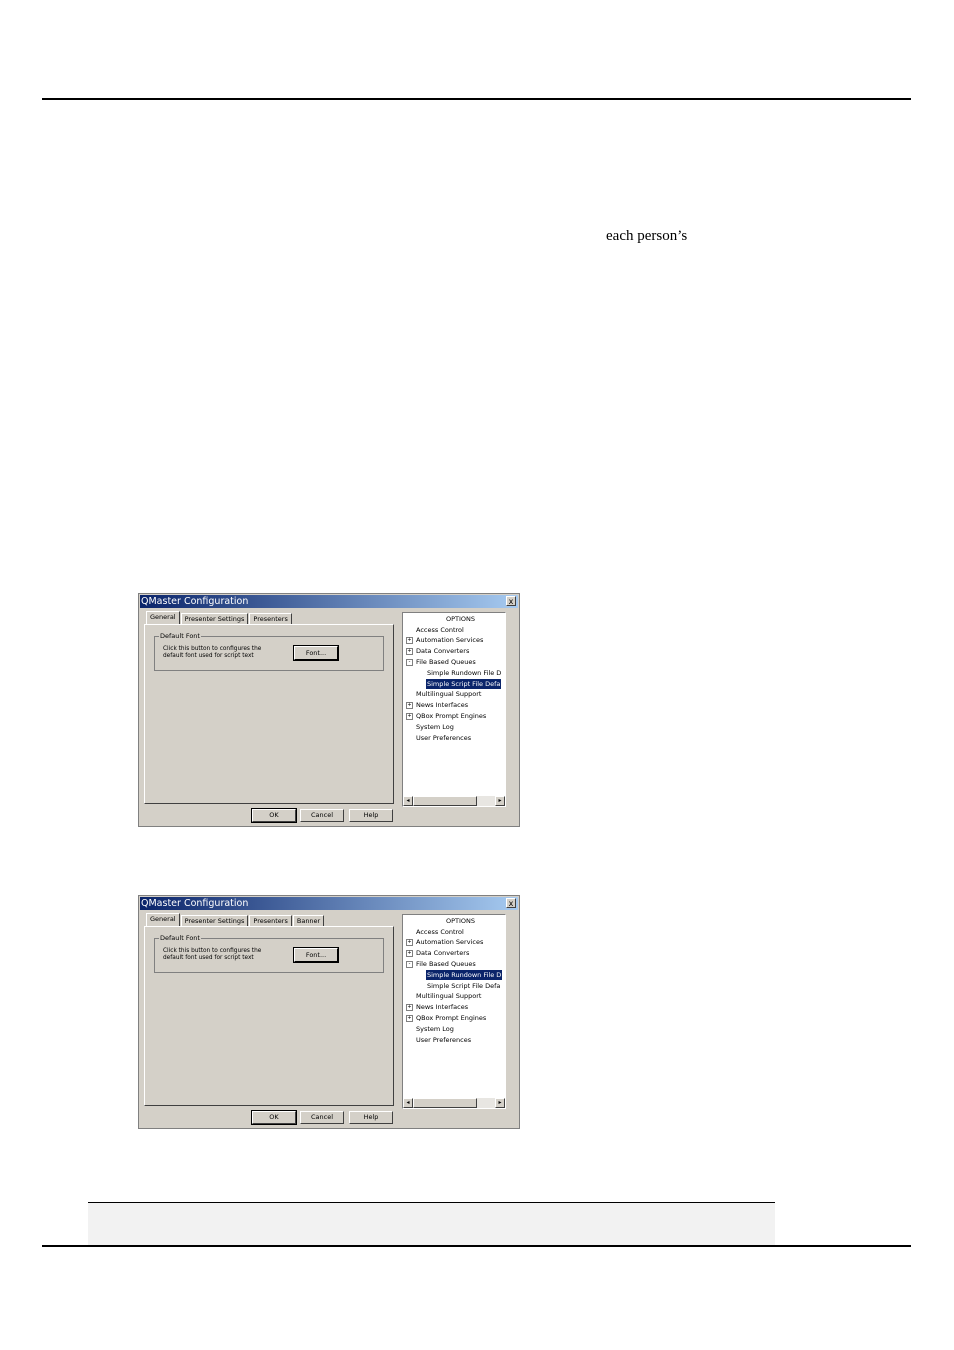  I want to click on footer-rule, so click(476, 1246).